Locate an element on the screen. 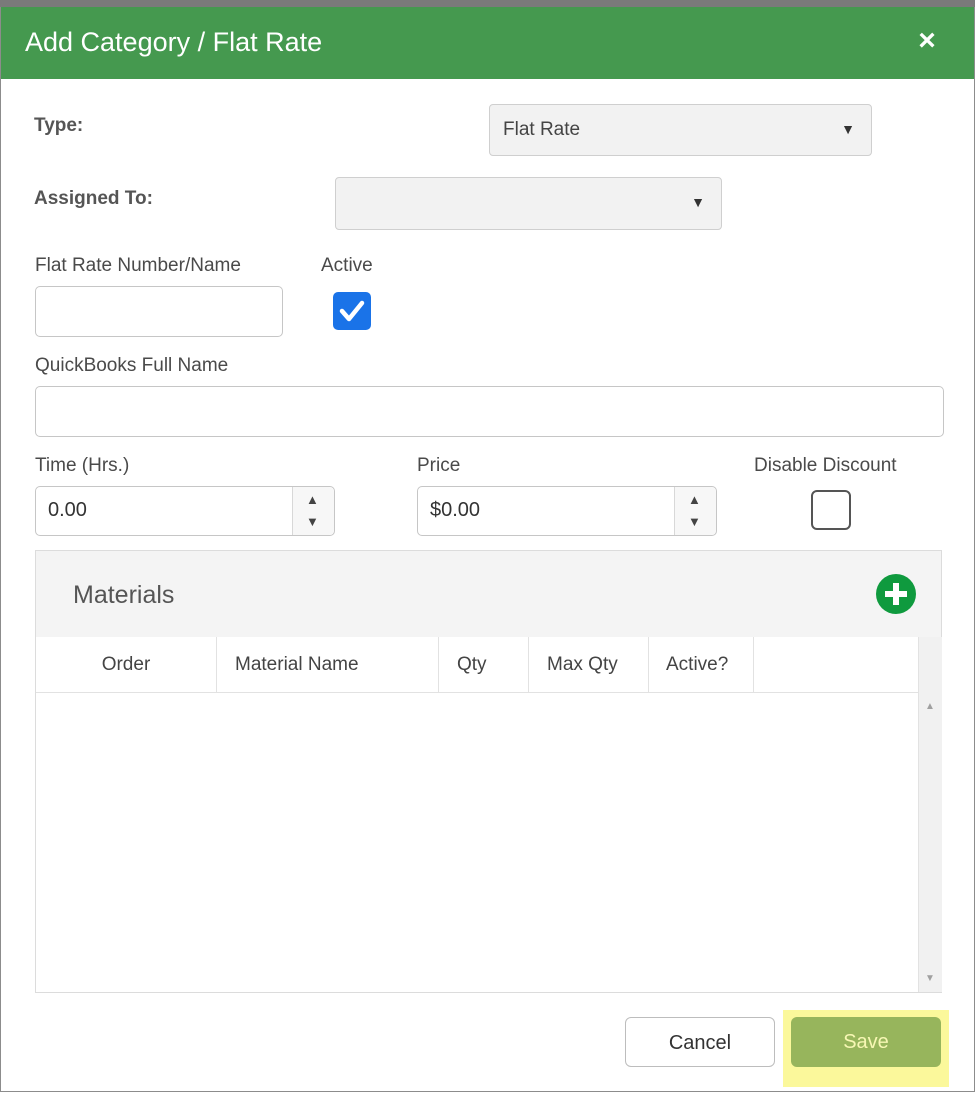 The width and height of the screenshot is (975, 1093). column-header-material-name: Material Name is located at coordinates (328, 664).